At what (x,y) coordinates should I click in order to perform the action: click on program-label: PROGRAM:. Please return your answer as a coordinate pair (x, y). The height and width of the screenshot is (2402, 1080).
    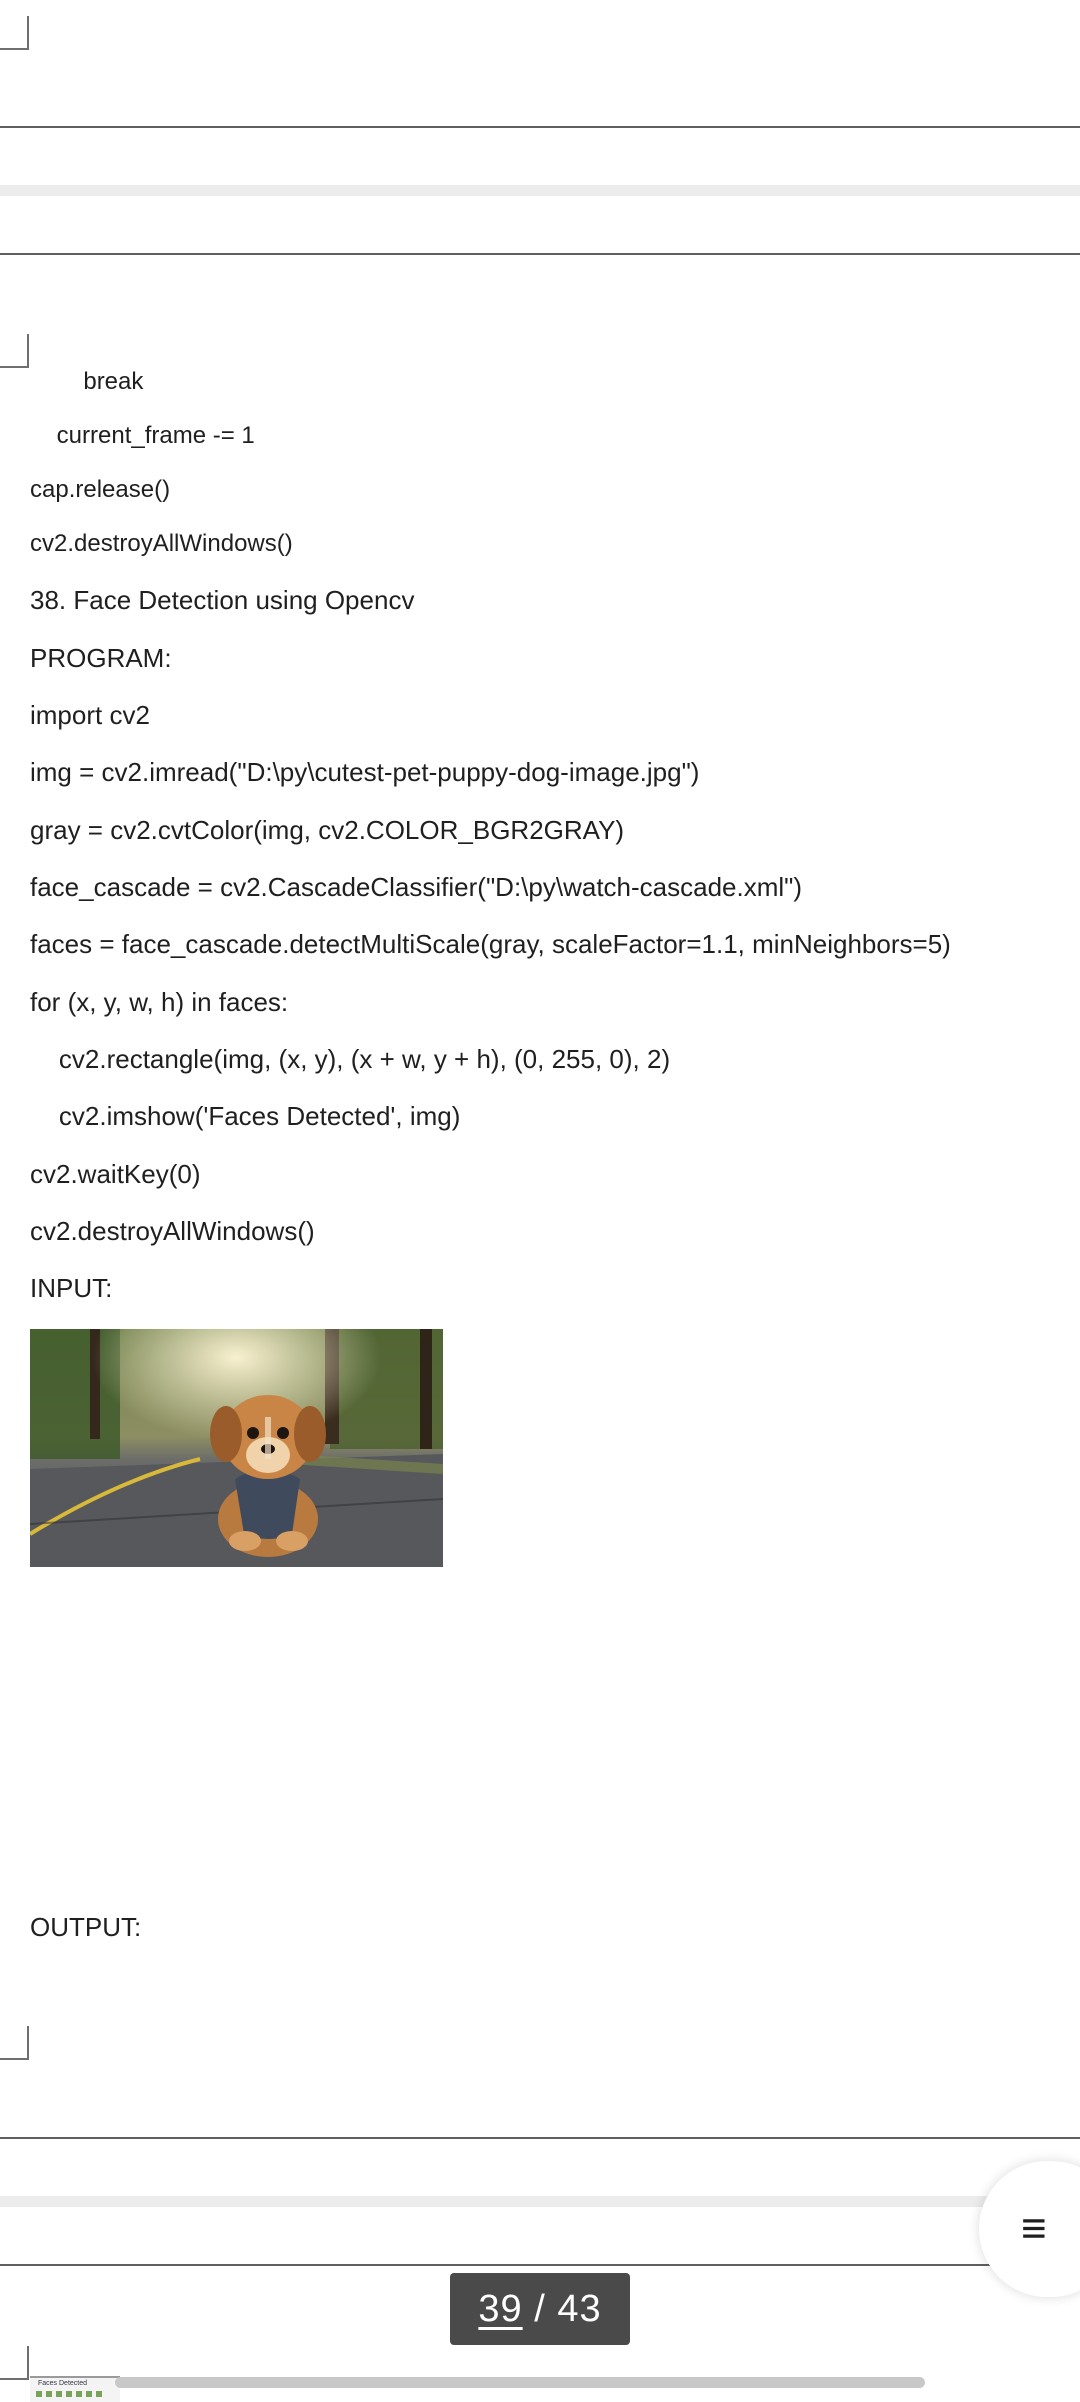
    Looking at the image, I should click on (101, 658).